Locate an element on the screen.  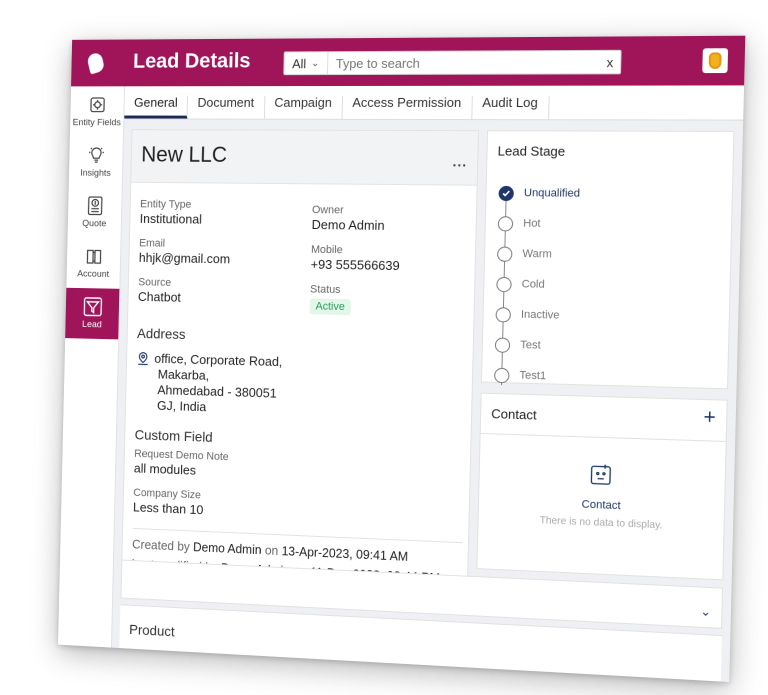
lead-stage-title: Lead Stage is located at coordinates (531, 151).